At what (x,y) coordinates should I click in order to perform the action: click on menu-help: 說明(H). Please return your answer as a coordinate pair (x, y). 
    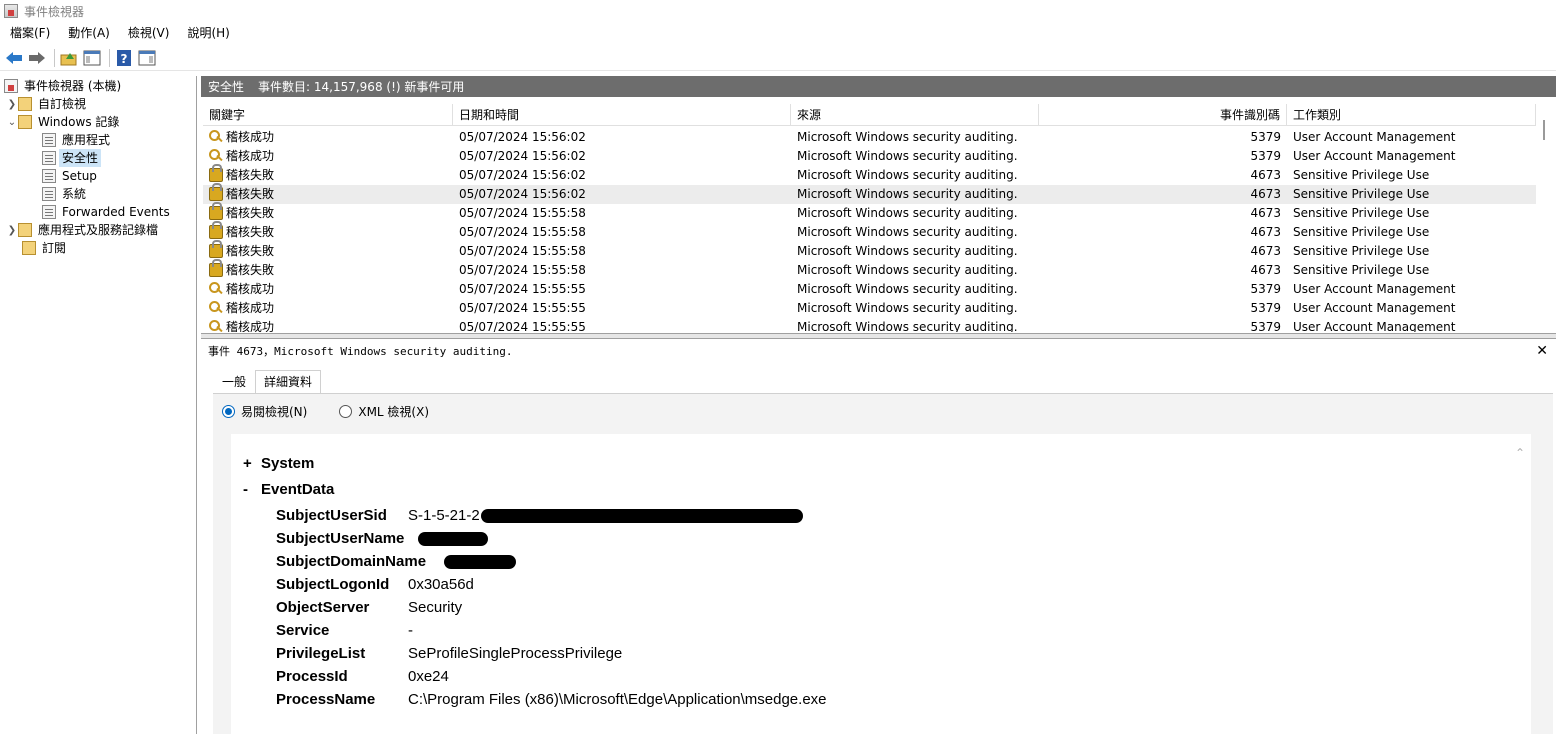
    Looking at the image, I should click on (207, 33).